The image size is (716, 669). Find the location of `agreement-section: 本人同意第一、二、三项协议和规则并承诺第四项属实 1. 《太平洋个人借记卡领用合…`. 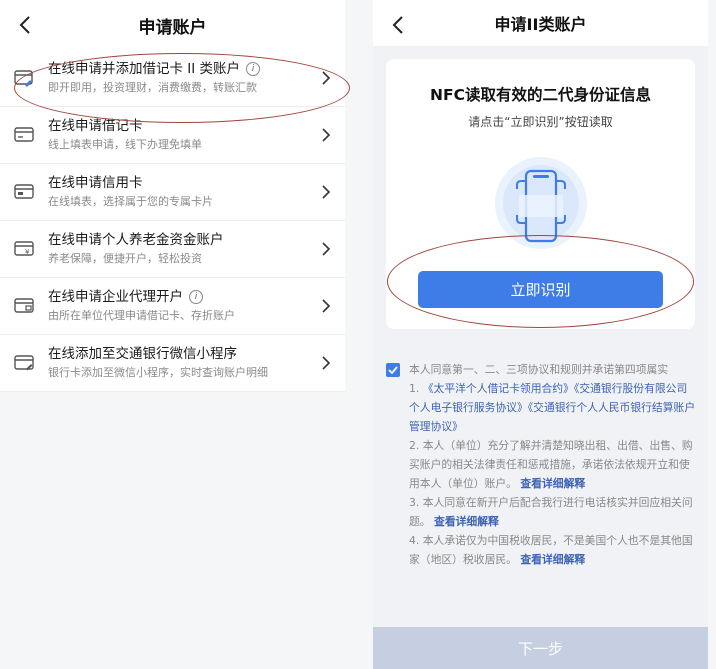

agreement-section: 本人同意第一、二、三项协议和规则并承诺第四项属实 1. 《太平洋个人借记卡领用合… is located at coordinates (542, 464).